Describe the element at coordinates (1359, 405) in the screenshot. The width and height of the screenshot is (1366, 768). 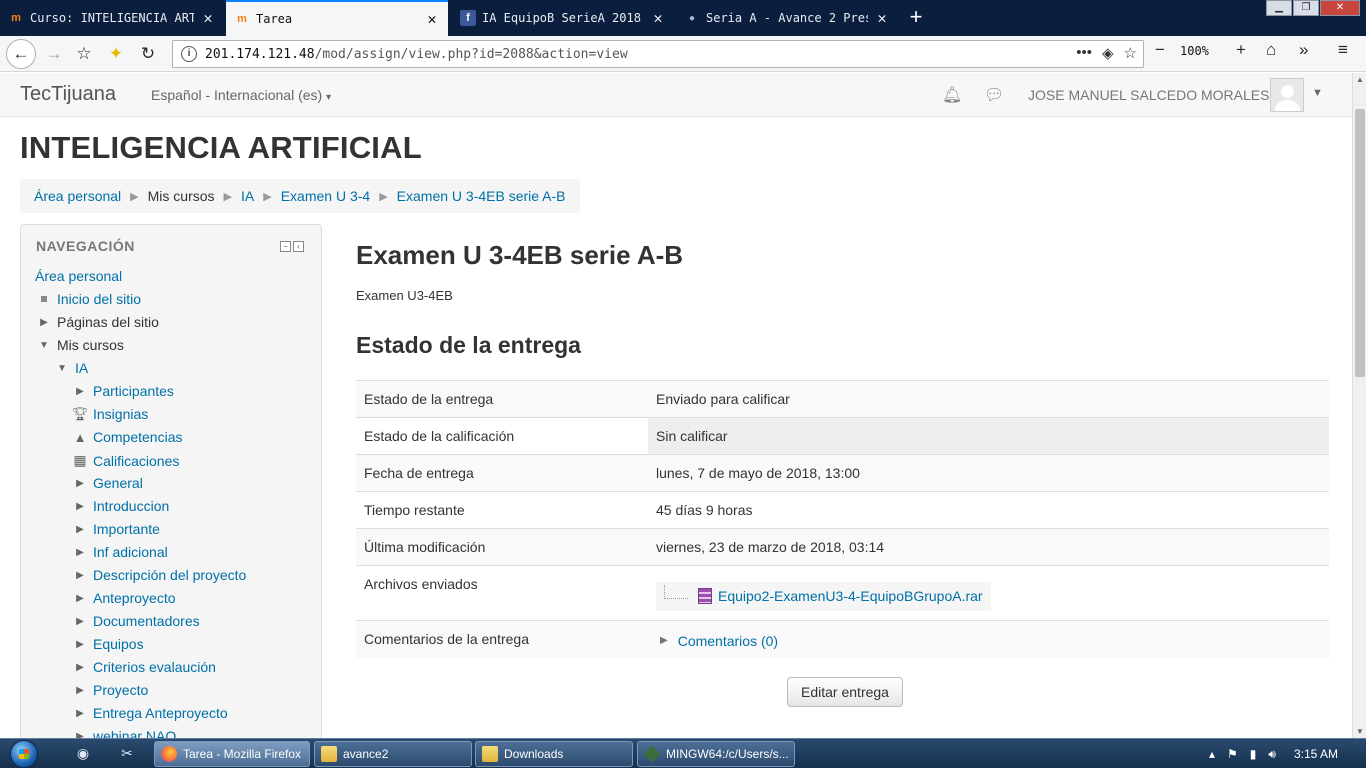
I see `page-scrollbar: ▲ ▼` at that location.